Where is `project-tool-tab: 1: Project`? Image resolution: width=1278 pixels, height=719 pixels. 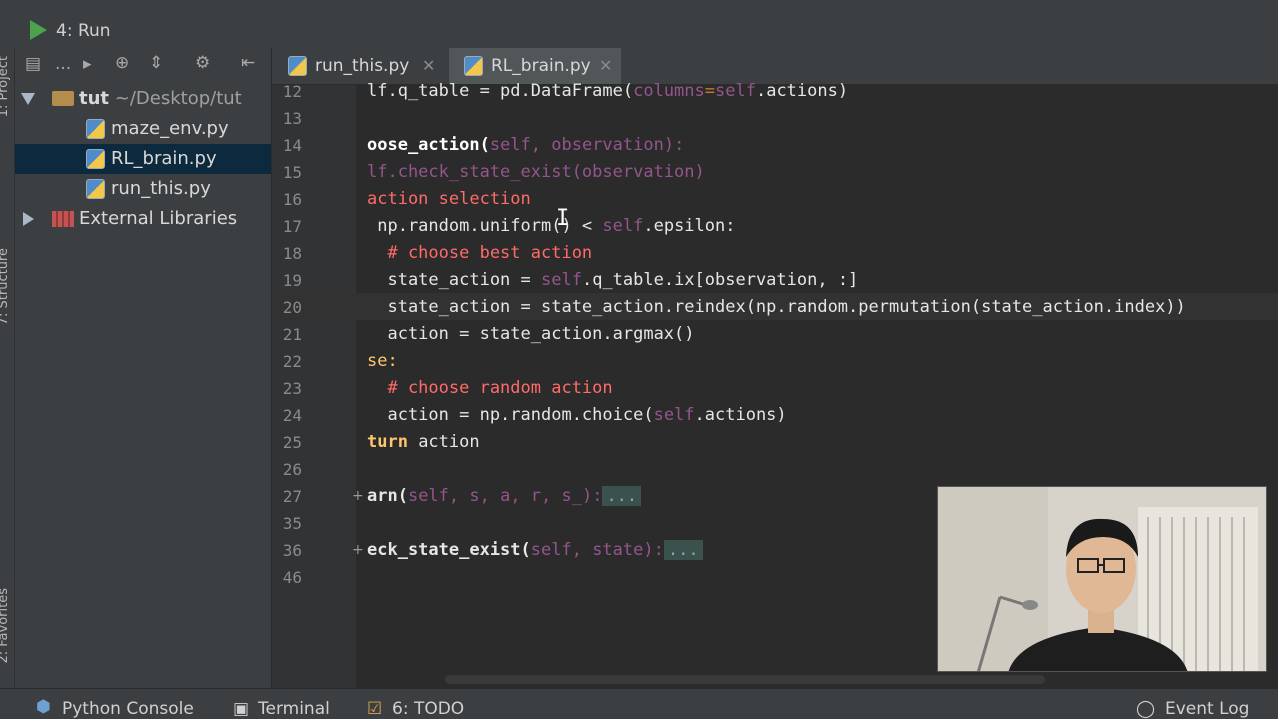 project-tool-tab: 1: Project is located at coordinates (7, 86).